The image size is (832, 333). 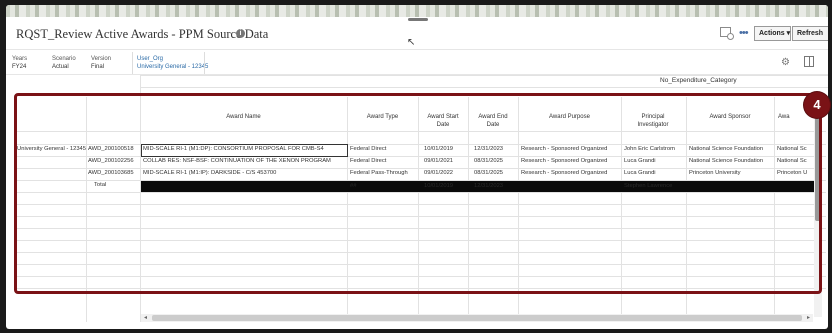 I want to click on pov-value: University General - 12345, so click(x=173, y=67).